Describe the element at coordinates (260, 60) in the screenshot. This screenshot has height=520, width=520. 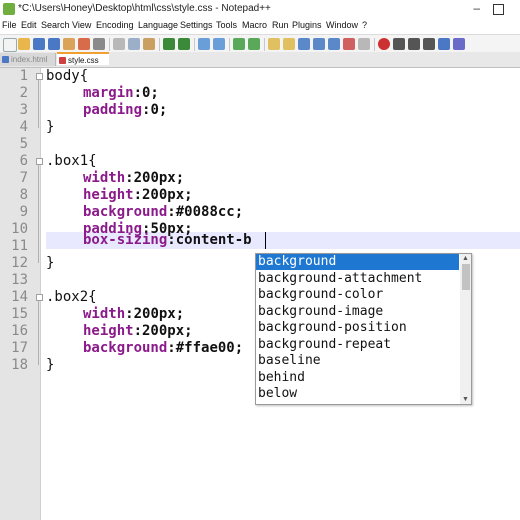
I see `tab-bar: index.html style.css` at that location.